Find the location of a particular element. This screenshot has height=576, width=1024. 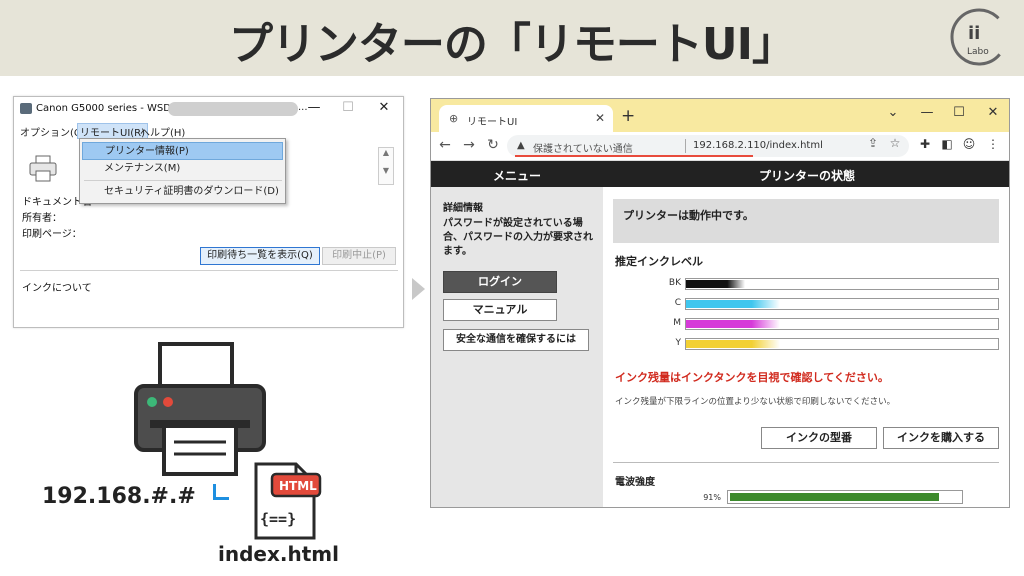

show-queue-button: 印刷待ち一覧を表示(Q) is located at coordinates (260, 256).